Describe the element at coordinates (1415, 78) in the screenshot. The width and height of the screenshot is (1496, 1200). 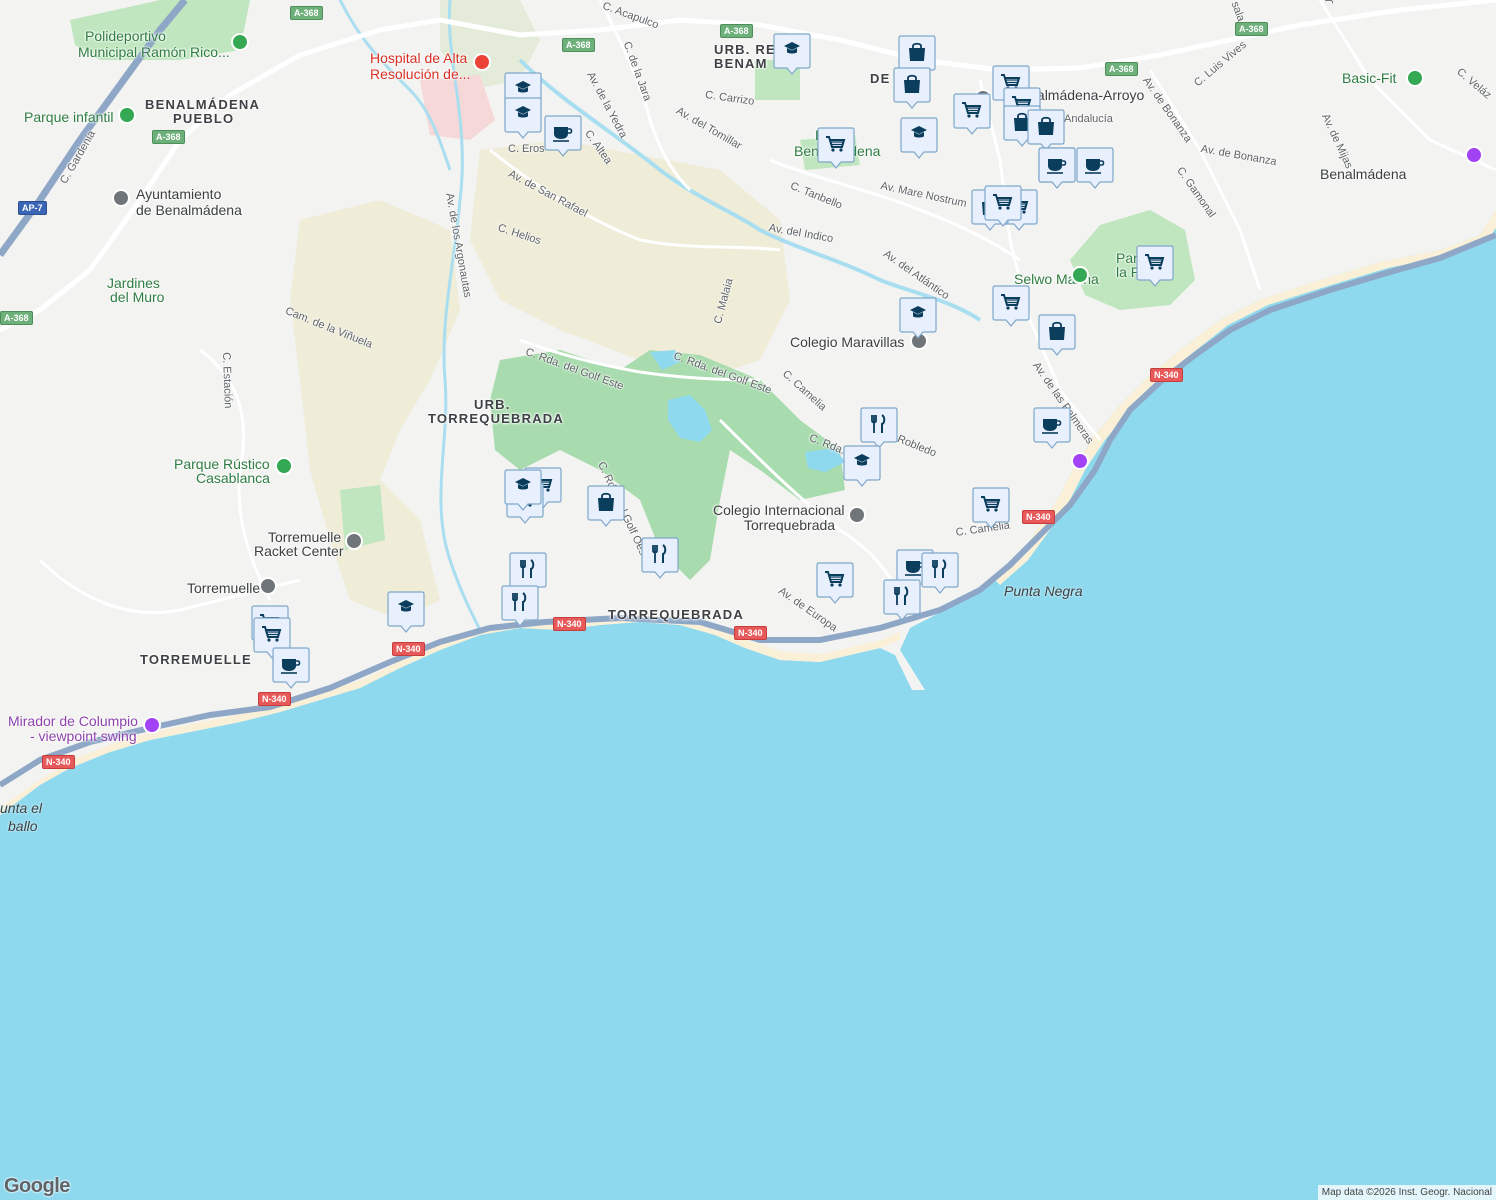
I see `basic-fit-marker-icon` at that location.